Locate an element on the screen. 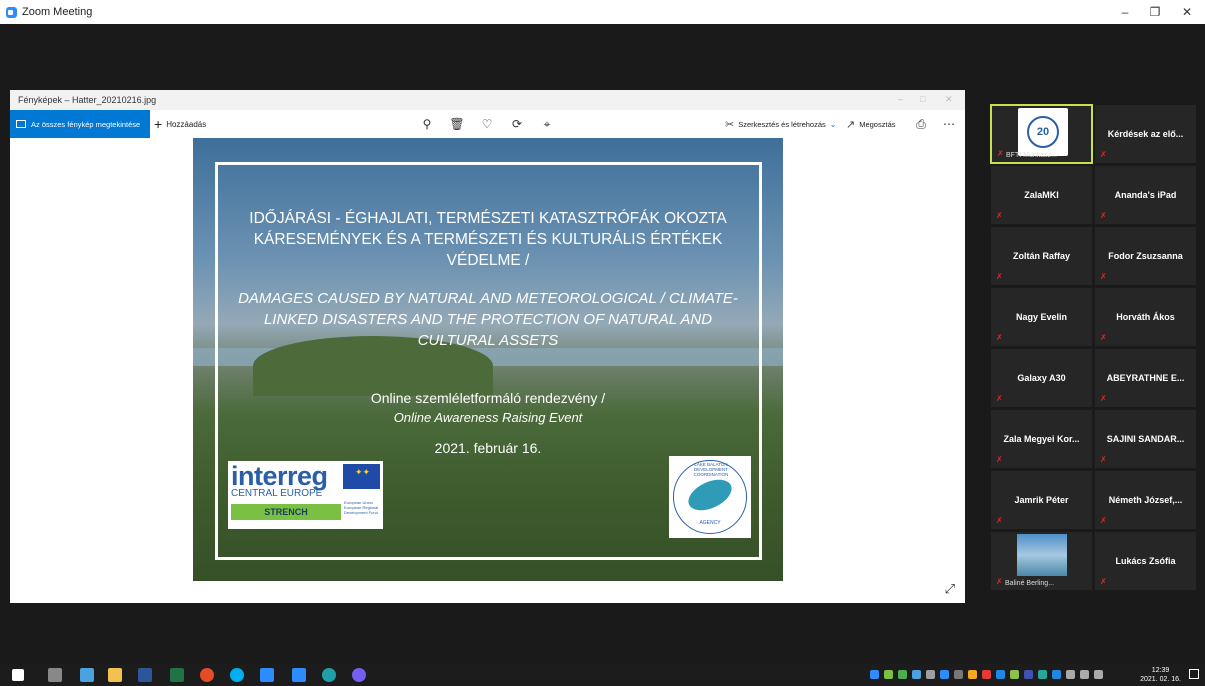  interreg-central-europe: CENTRAL EUROPE is located at coordinates (277, 493).